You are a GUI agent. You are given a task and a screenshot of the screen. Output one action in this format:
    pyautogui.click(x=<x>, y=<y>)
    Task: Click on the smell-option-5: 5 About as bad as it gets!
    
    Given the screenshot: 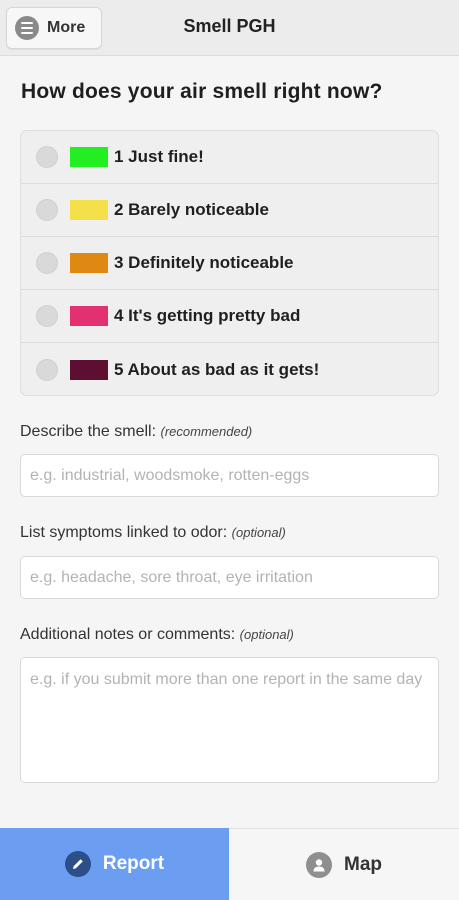 What is the action you would take?
    pyautogui.click(x=229, y=369)
    